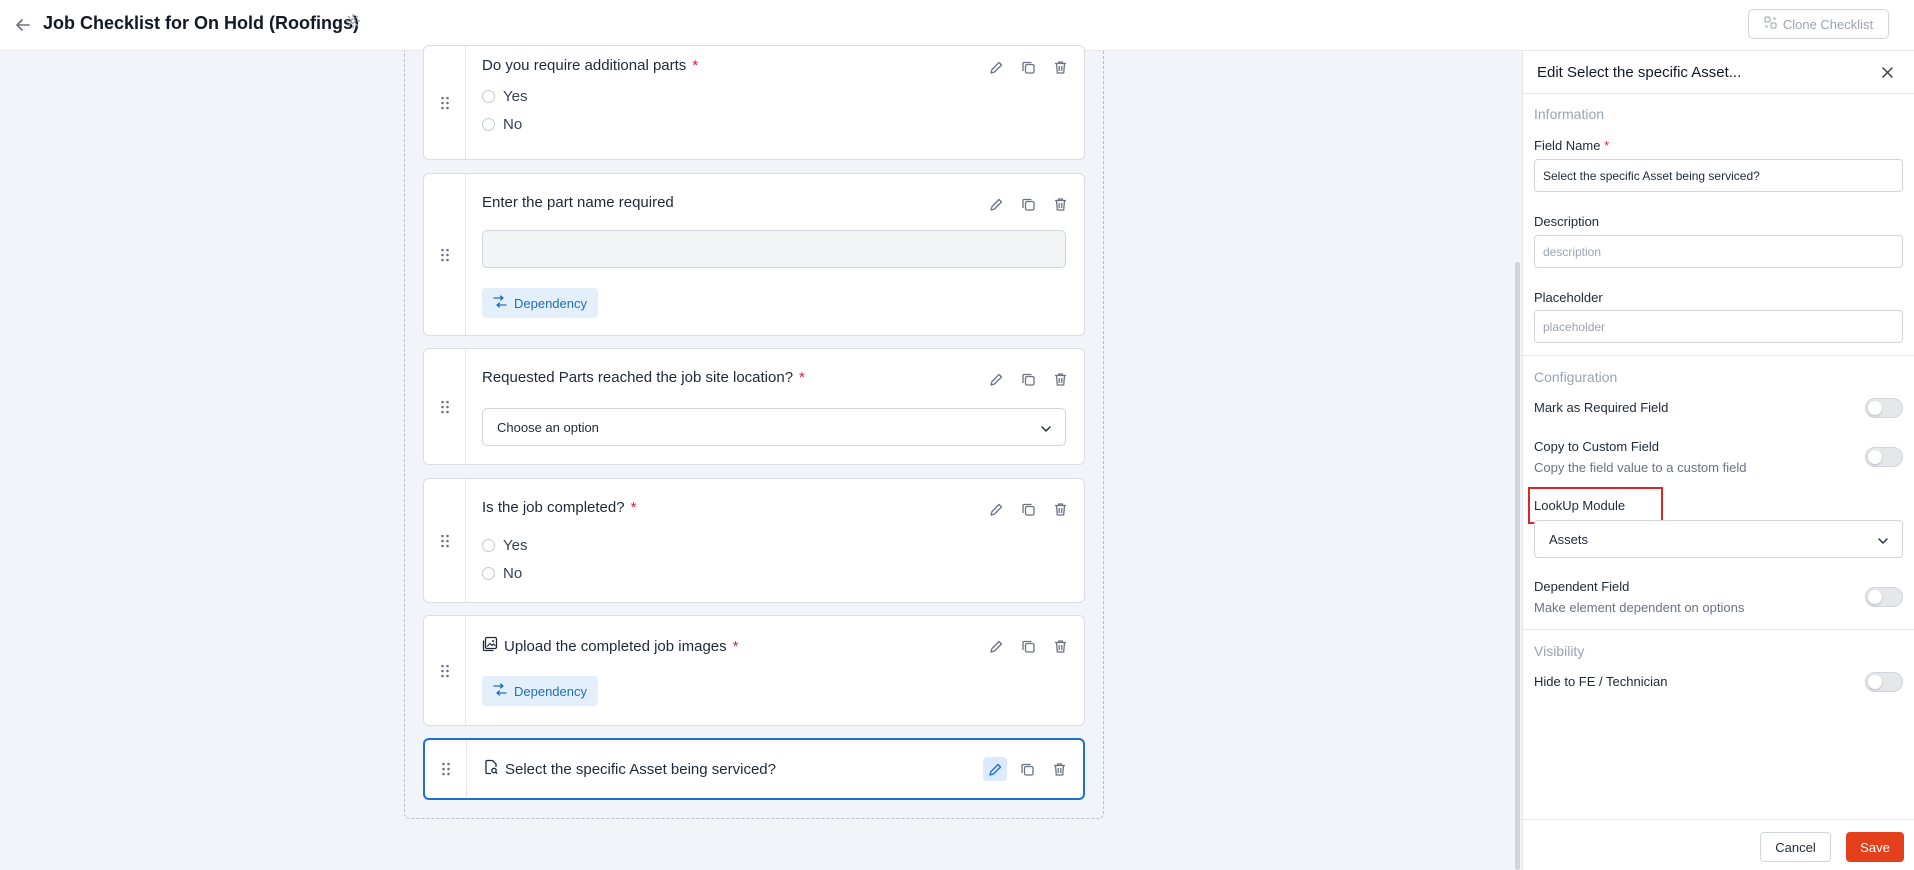 This screenshot has width=1914, height=870. What do you see at coordinates (23, 25) in the screenshot?
I see `back-arrow-icon` at bounding box center [23, 25].